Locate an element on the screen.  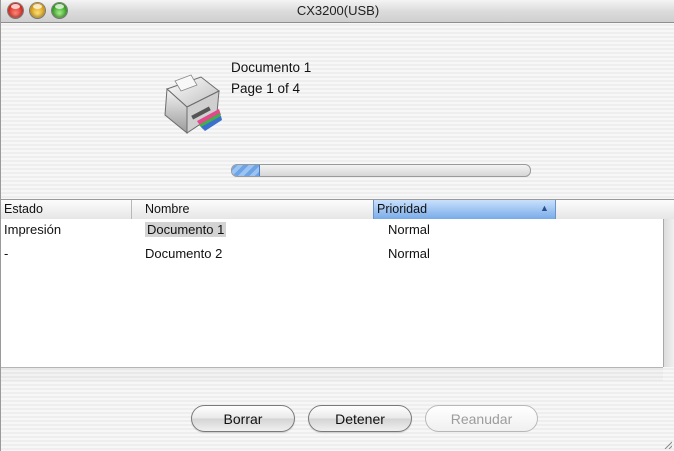
column-header-prioridad: Prioridad is located at coordinates (464, 209).